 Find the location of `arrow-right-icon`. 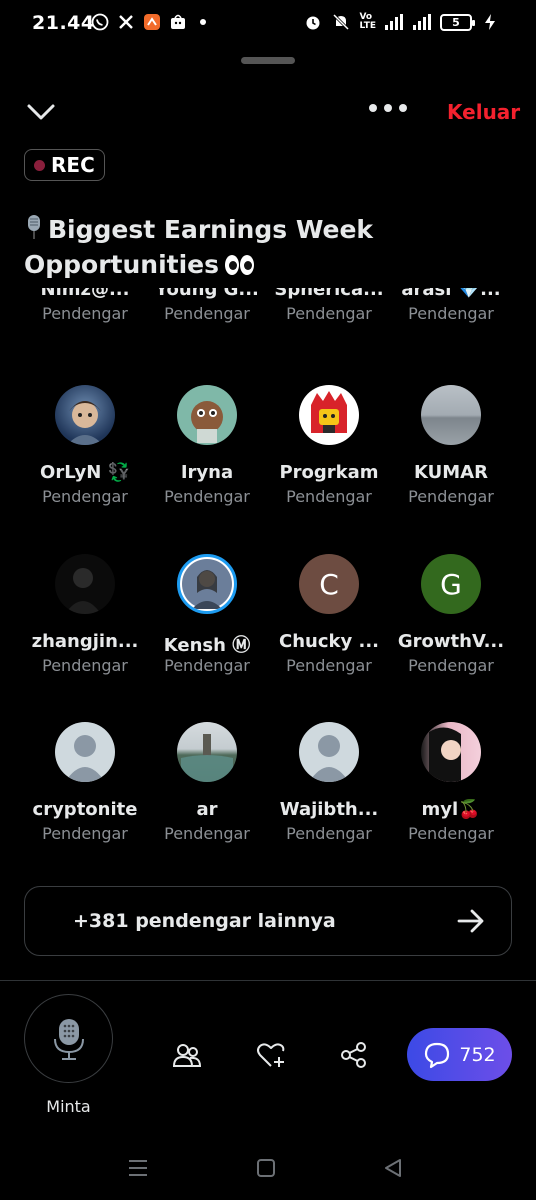

arrow-right-icon is located at coordinates (471, 921).